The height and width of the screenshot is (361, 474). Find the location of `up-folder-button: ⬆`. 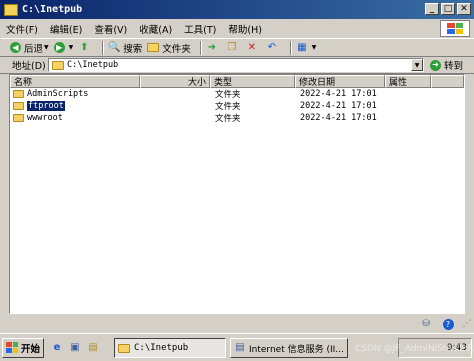

up-folder-button: ⬆ is located at coordinates (85, 48).